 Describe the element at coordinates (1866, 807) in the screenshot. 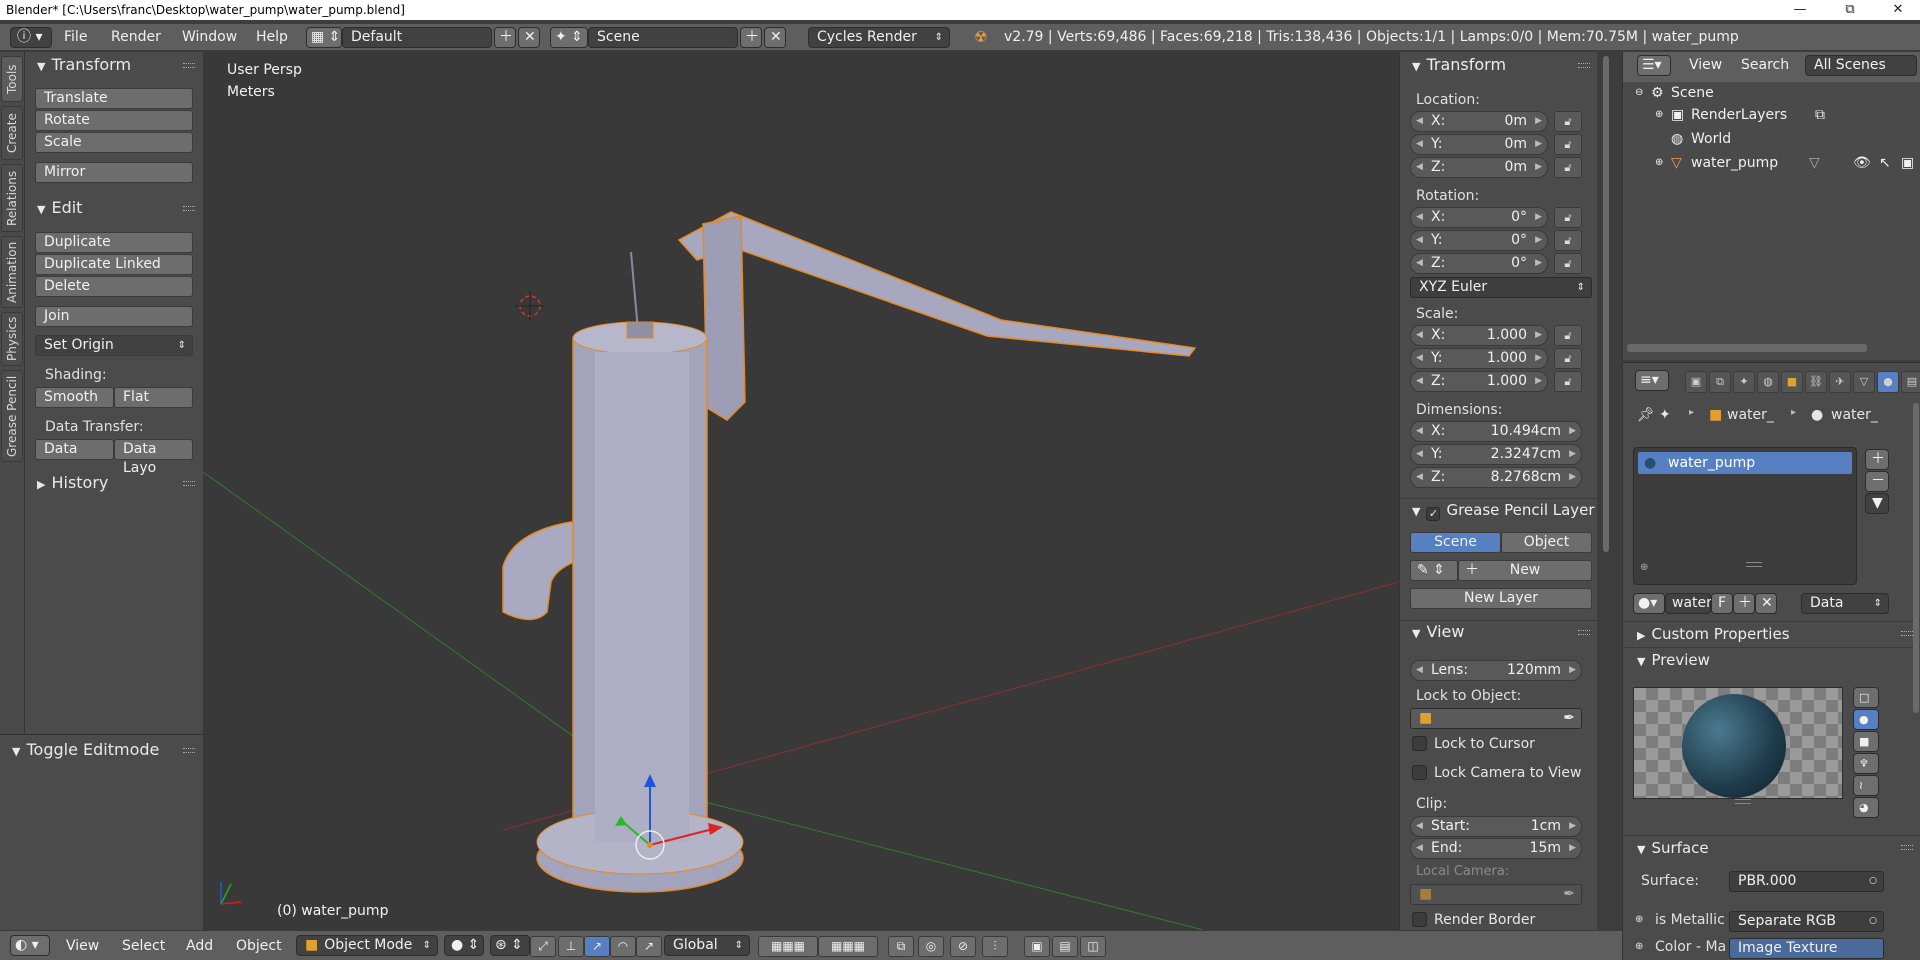

I see `preview-sky-button: ◕` at that location.